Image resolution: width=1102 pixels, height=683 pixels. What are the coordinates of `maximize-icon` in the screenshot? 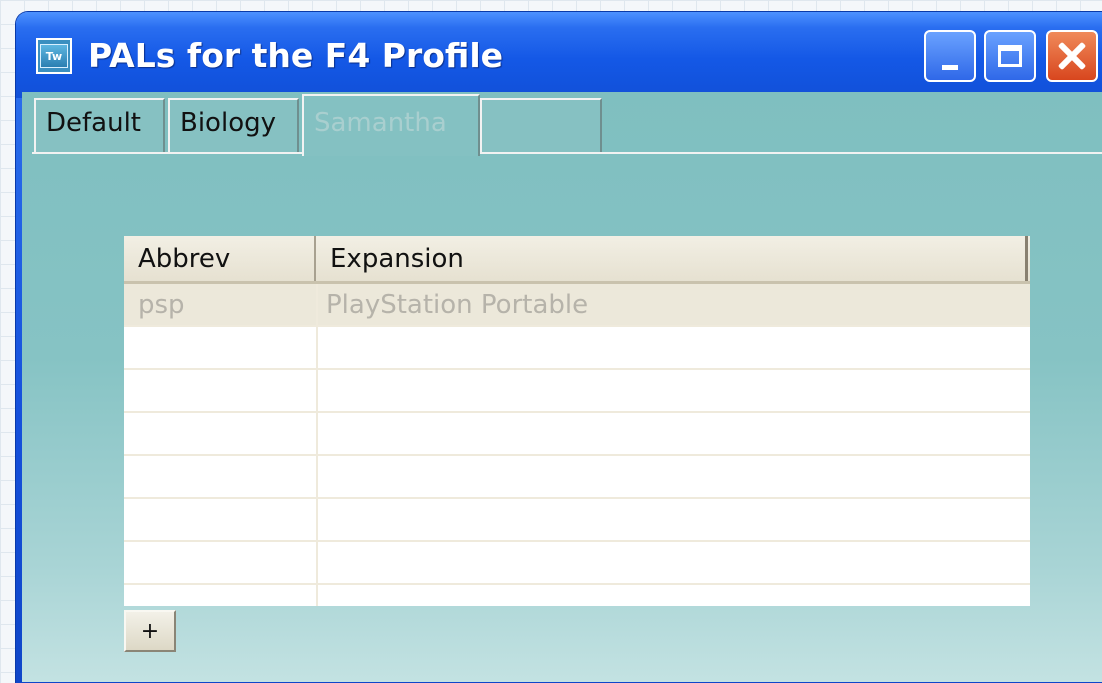 It's located at (1010, 56).